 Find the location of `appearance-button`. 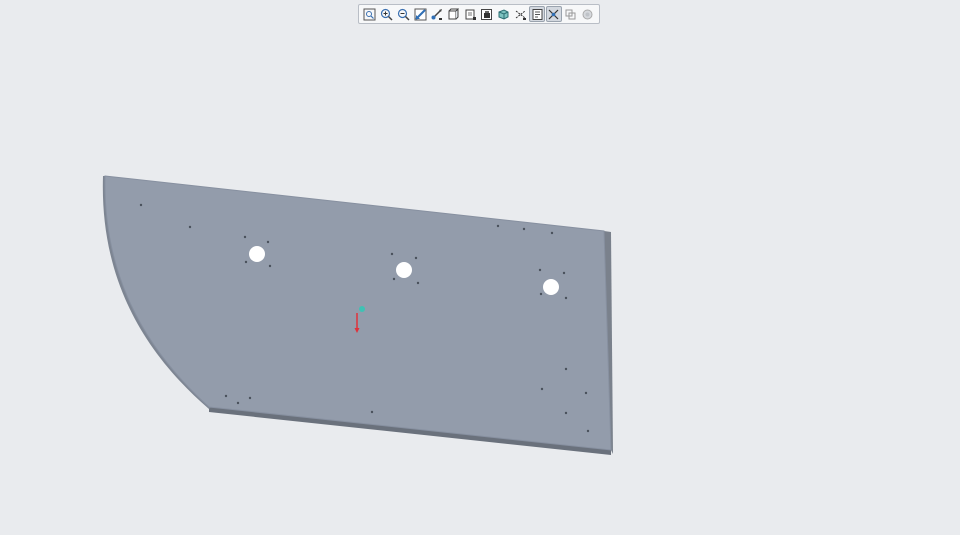

appearance-button is located at coordinates (587, 14).